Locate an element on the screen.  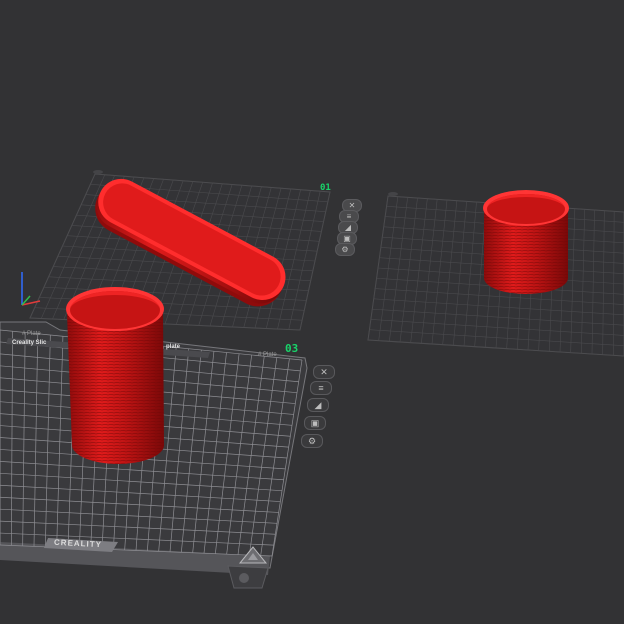
plate-01-number: 01 is located at coordinates (325, 188).